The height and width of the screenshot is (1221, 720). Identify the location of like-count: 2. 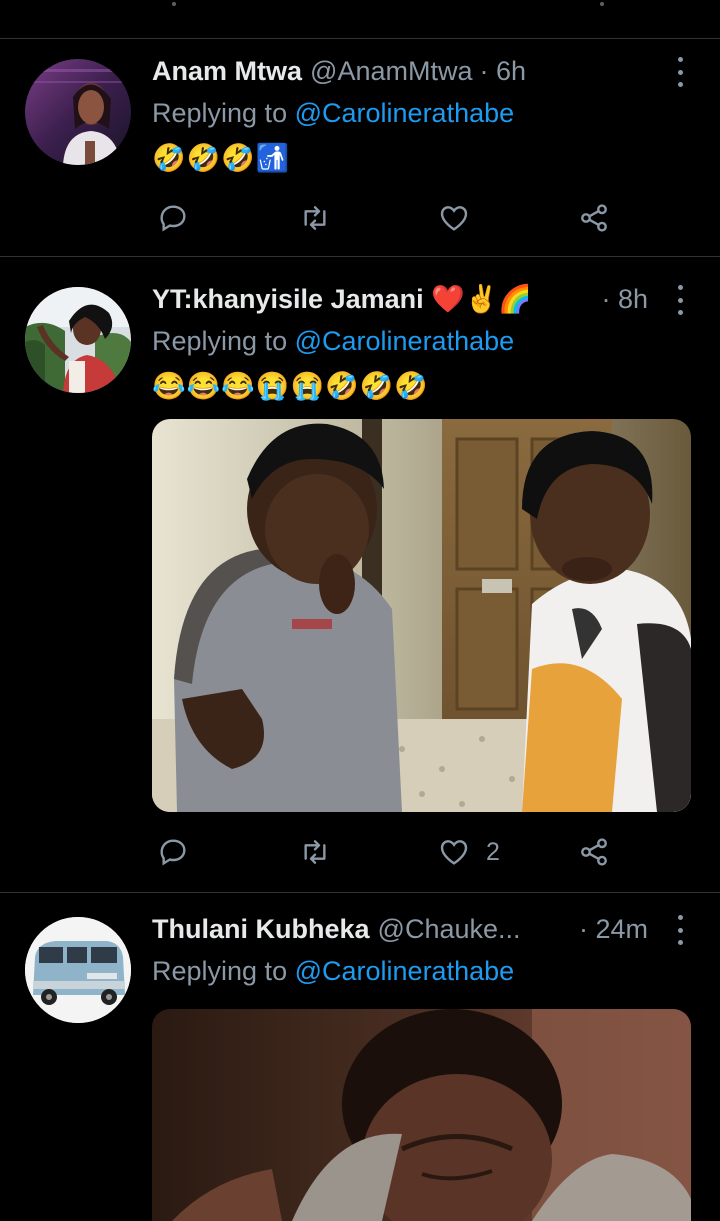
(493, 851).